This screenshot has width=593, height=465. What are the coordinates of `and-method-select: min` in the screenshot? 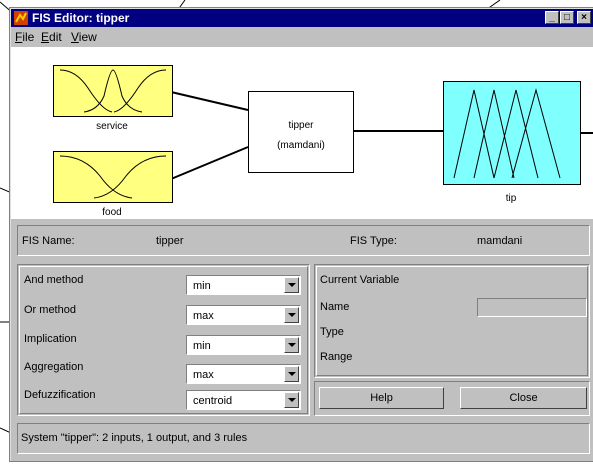 It's located at (243, 285).